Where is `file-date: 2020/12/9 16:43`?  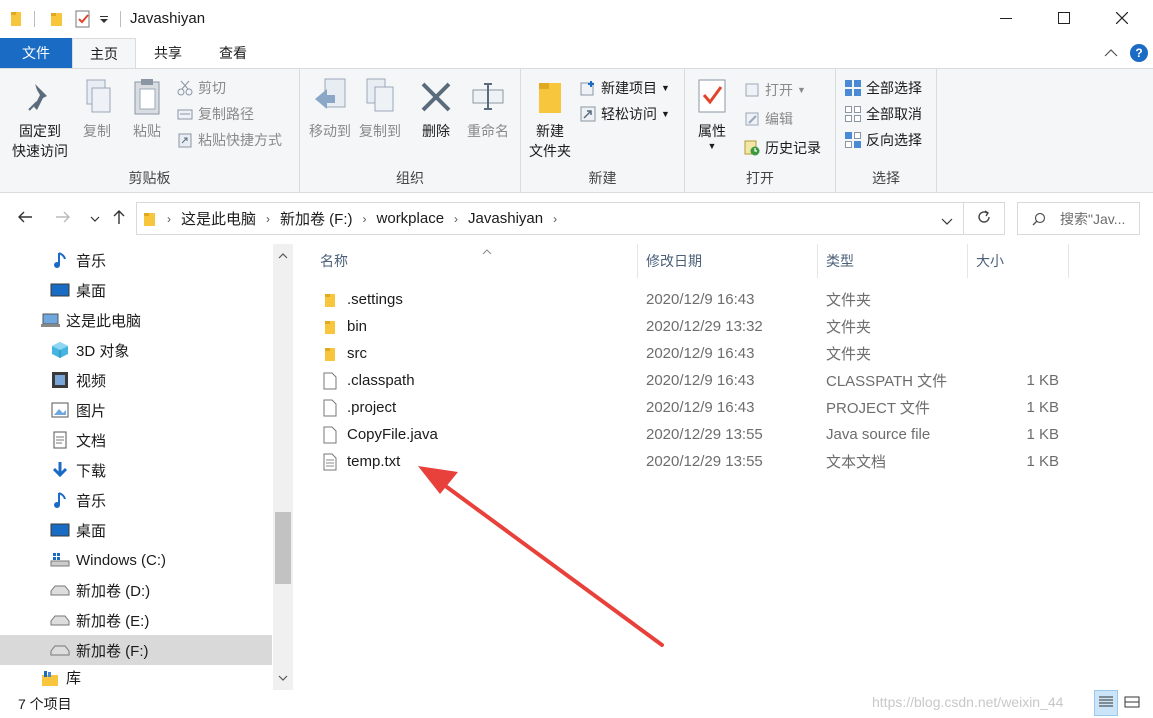 file-date: 2020/12/9 16:43 is located at coordinates (700, 353).